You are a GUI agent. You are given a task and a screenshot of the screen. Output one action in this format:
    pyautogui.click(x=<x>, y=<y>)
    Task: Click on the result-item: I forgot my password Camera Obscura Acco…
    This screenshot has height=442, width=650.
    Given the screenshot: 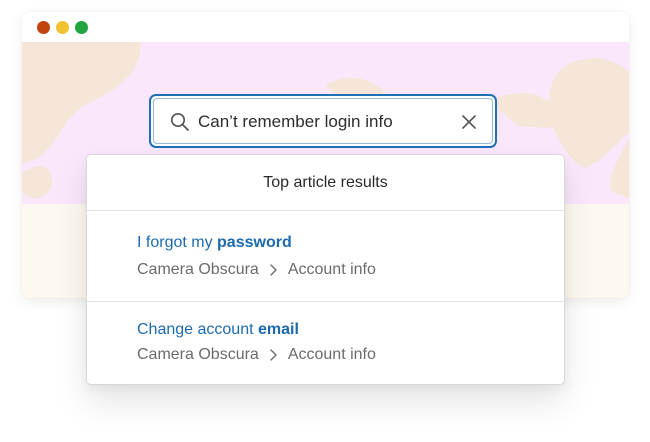 What is the action you would take?
    pyautogui.click(x=325, y=257)
    